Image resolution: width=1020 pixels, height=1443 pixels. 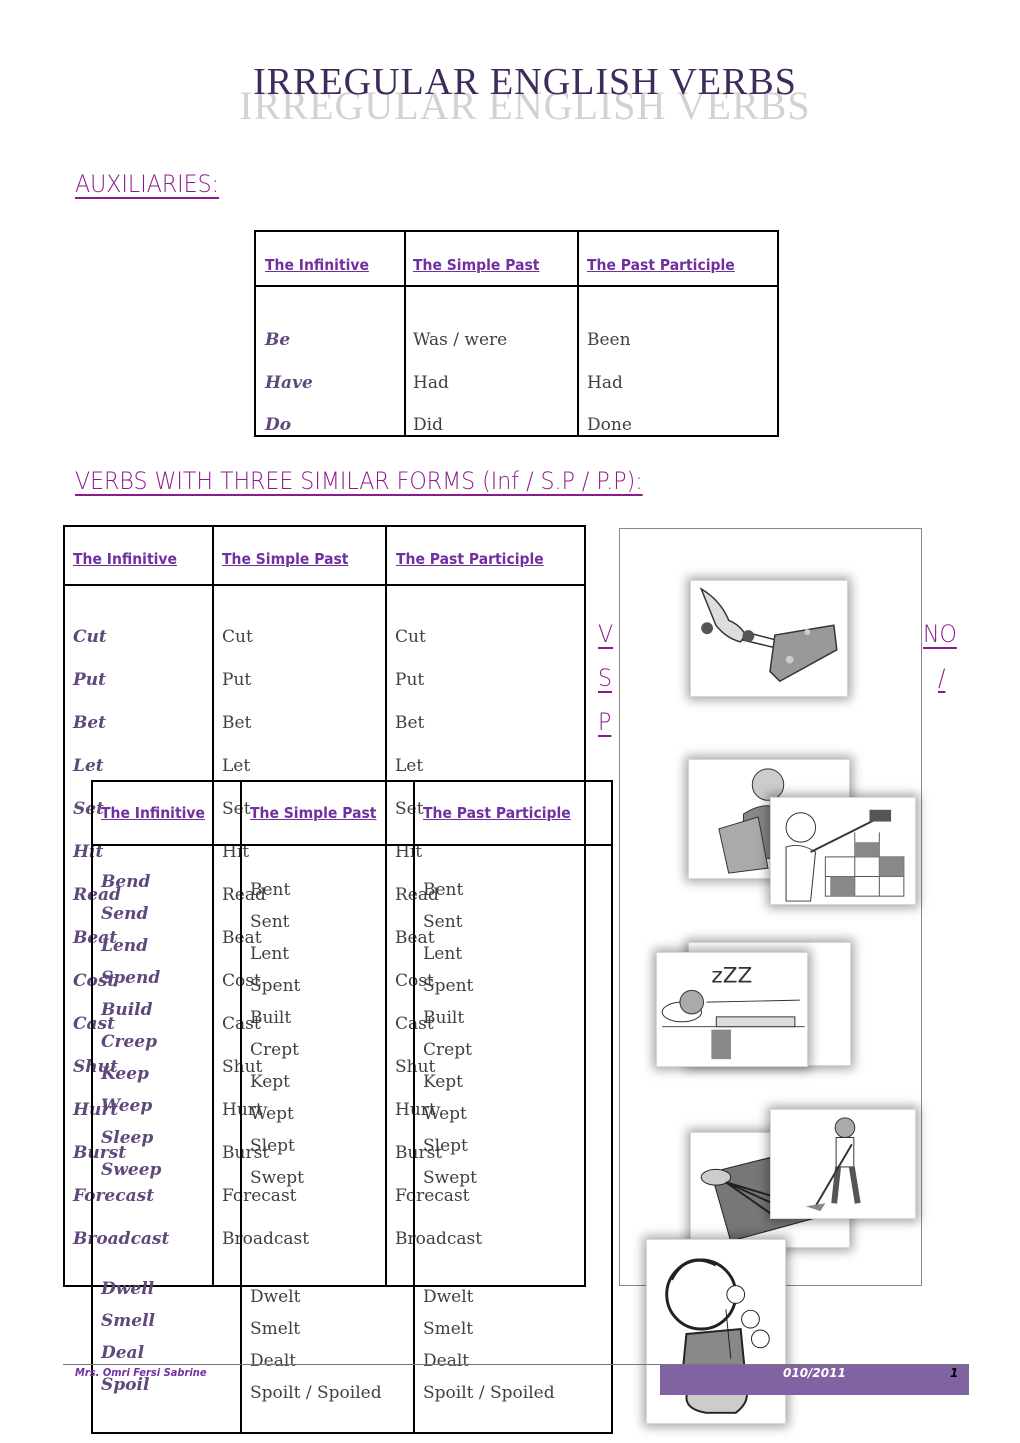 What do you see at coordinates (609, 340) in the screenshot?
I see `table-cell-past-participle: Been` at bounding box center [609, 340].